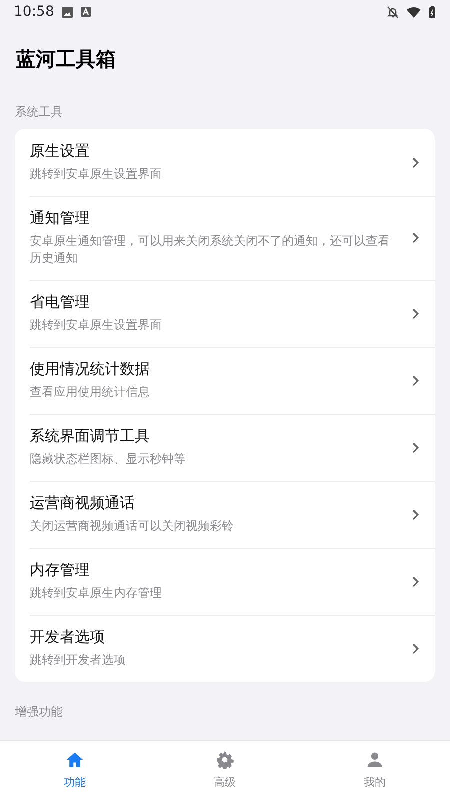  Describe the element at coordinates (225, 770) in the screenshot. I see `nav-tab: 高级` at that location.